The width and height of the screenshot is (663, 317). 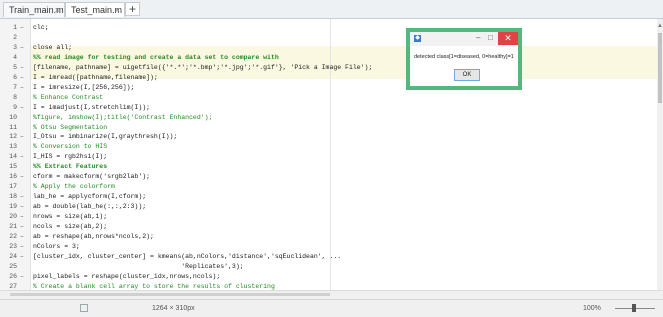 I want to click on dialog-message: detected class[1=diseased, 0=healthy]=1, so click(x=464, y=57).